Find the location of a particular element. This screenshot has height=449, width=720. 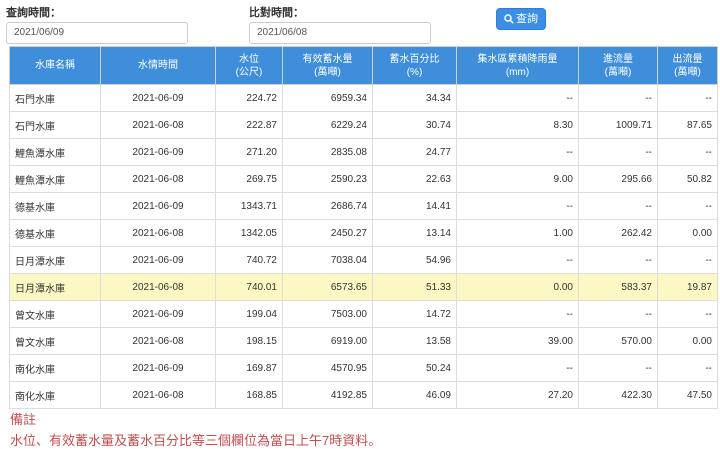

note-title: 備註 is located at coordinates (23, 419).